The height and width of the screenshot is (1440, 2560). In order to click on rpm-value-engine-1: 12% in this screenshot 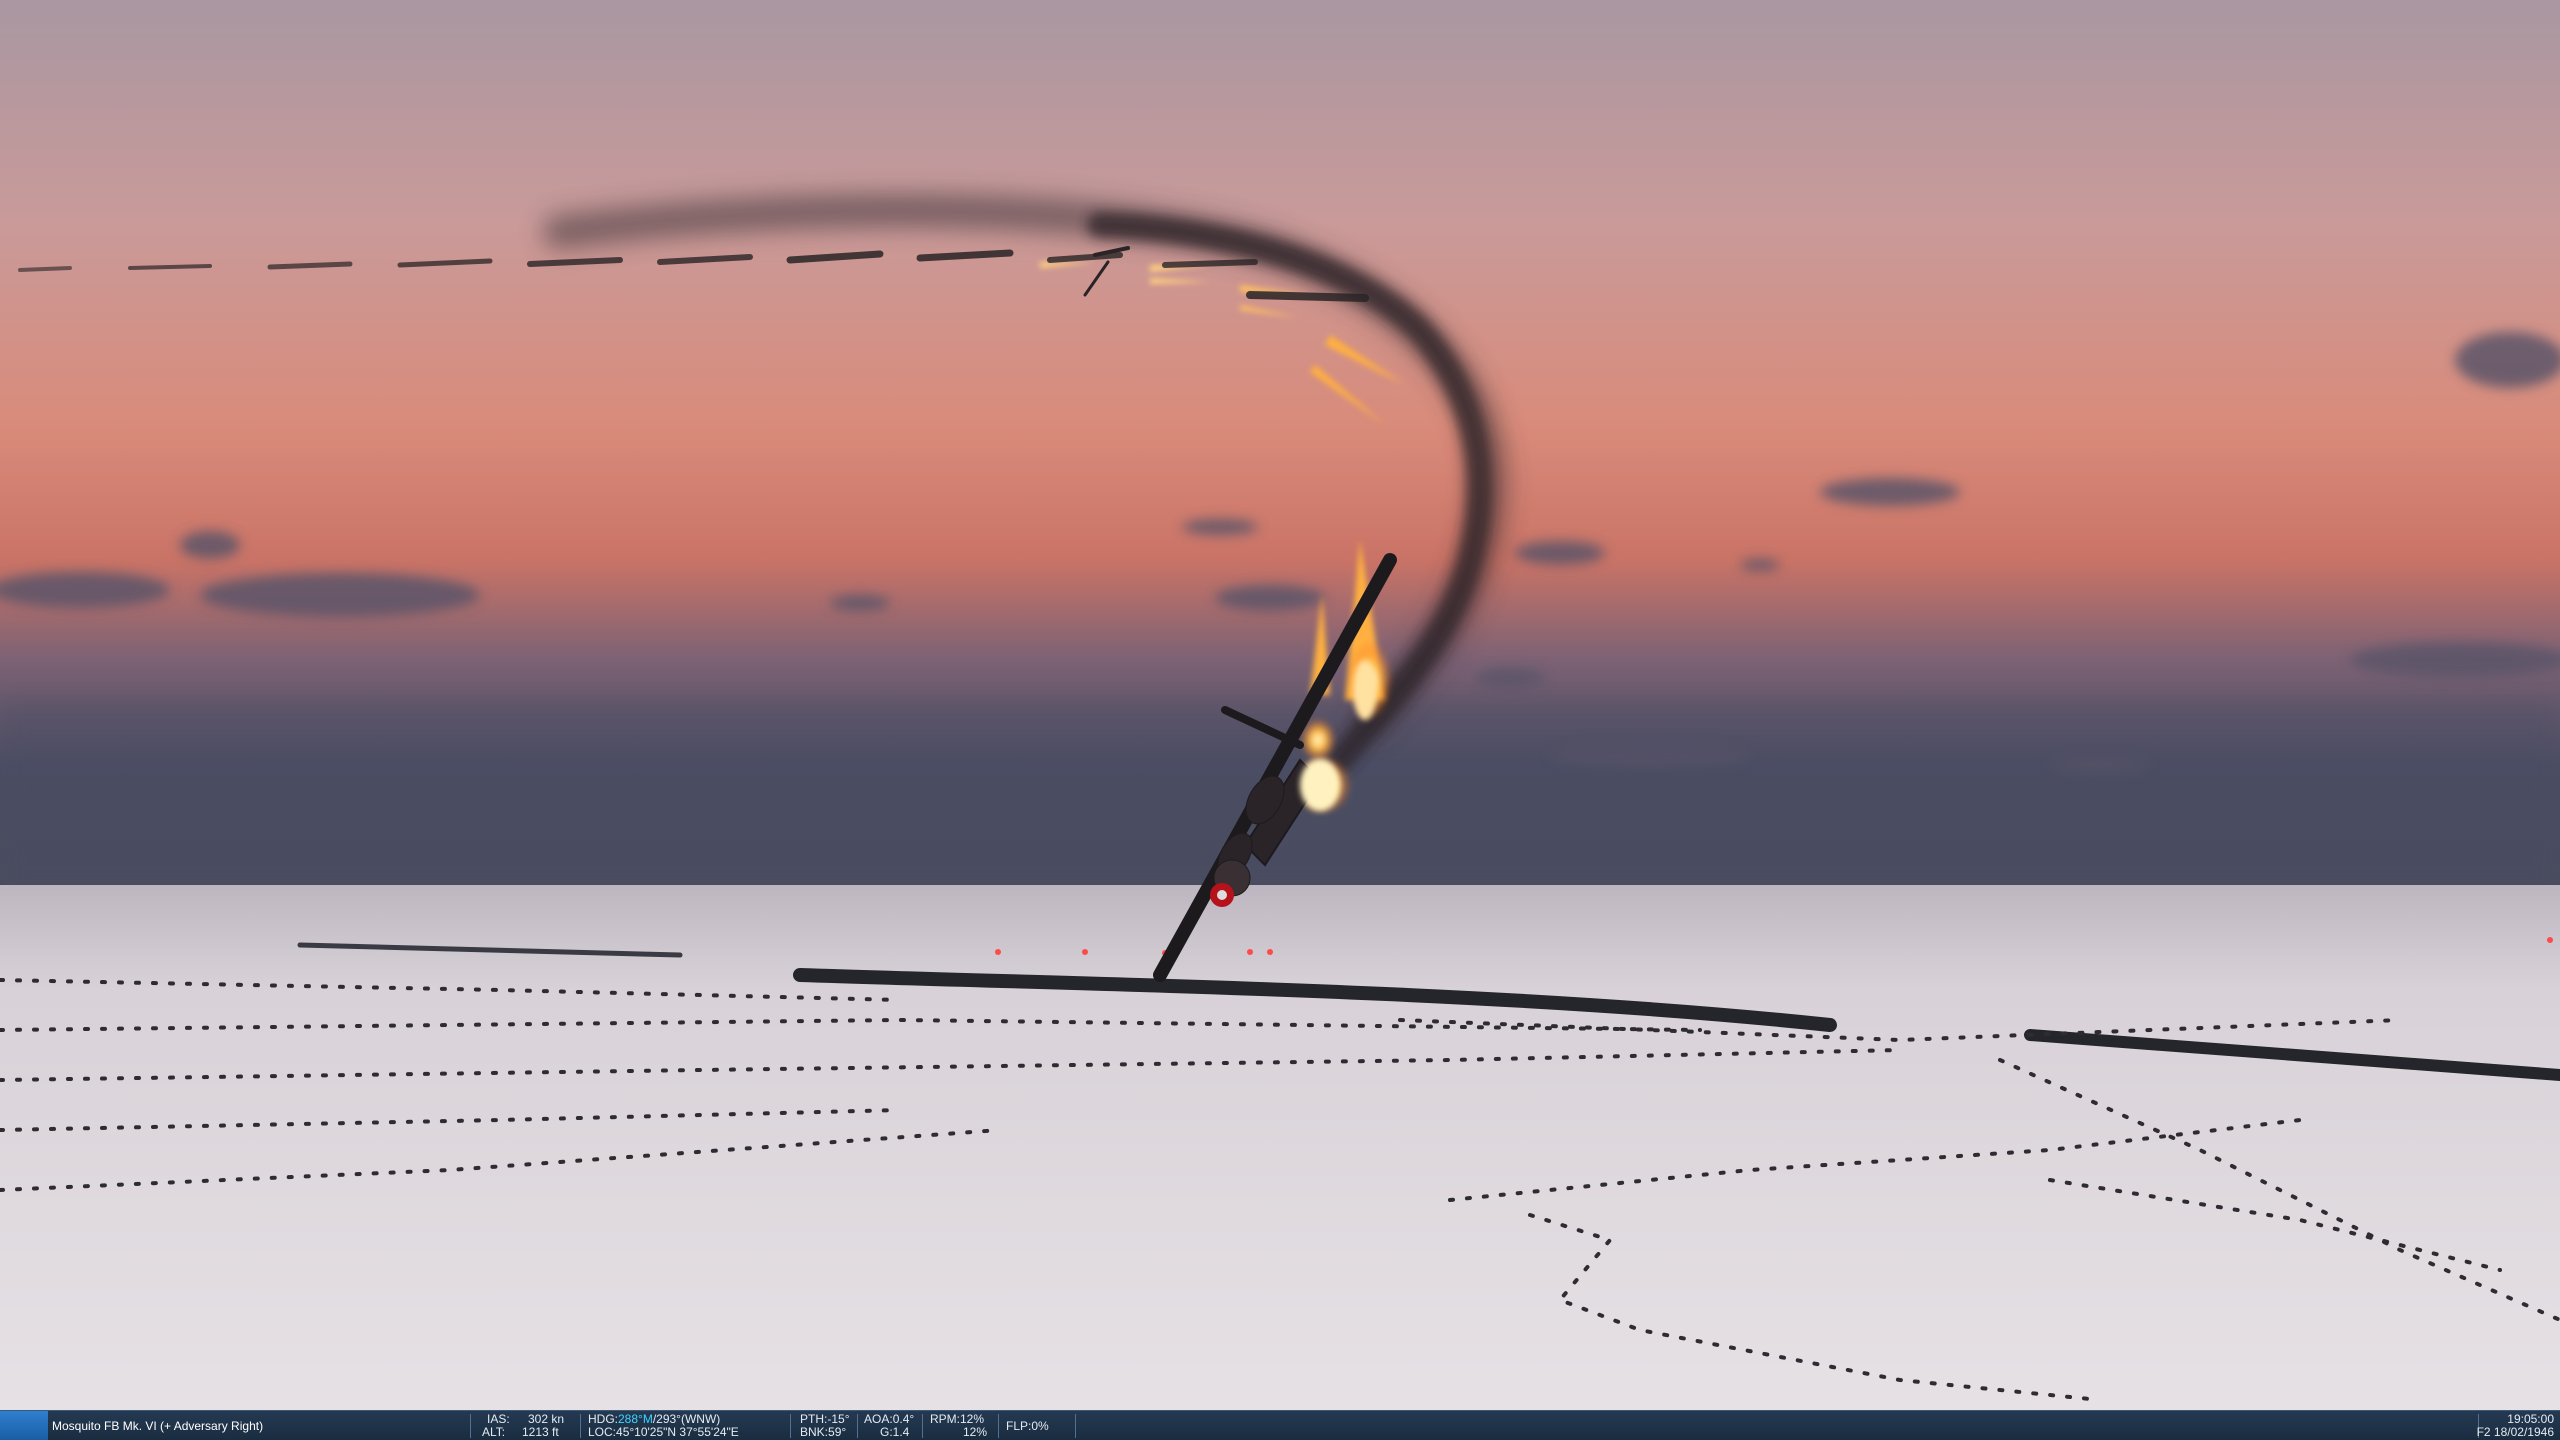, I will do `click(972, 1419)`.